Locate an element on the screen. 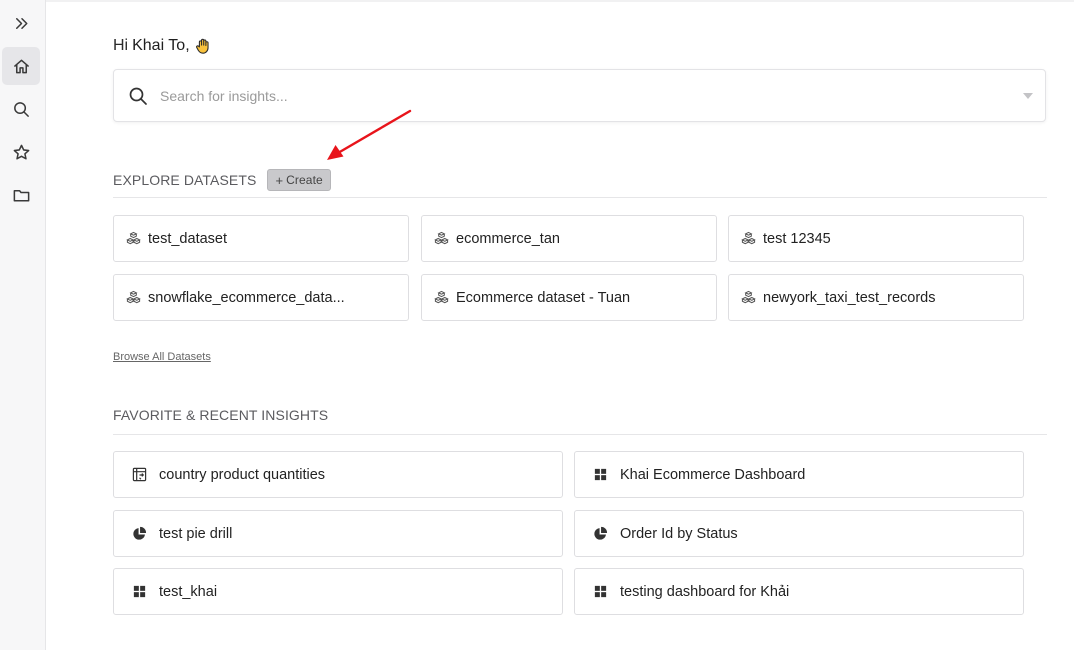 The width and height of the screenshot is (1074, 650). search-input is located at coordinates (580, 95).